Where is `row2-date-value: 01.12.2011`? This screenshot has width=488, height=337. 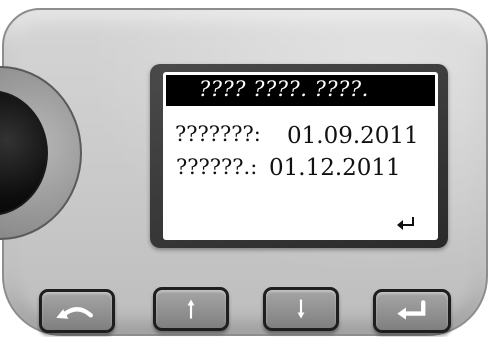
row2-date-value: 01.12.2011 is located at coordinates (335, 168).